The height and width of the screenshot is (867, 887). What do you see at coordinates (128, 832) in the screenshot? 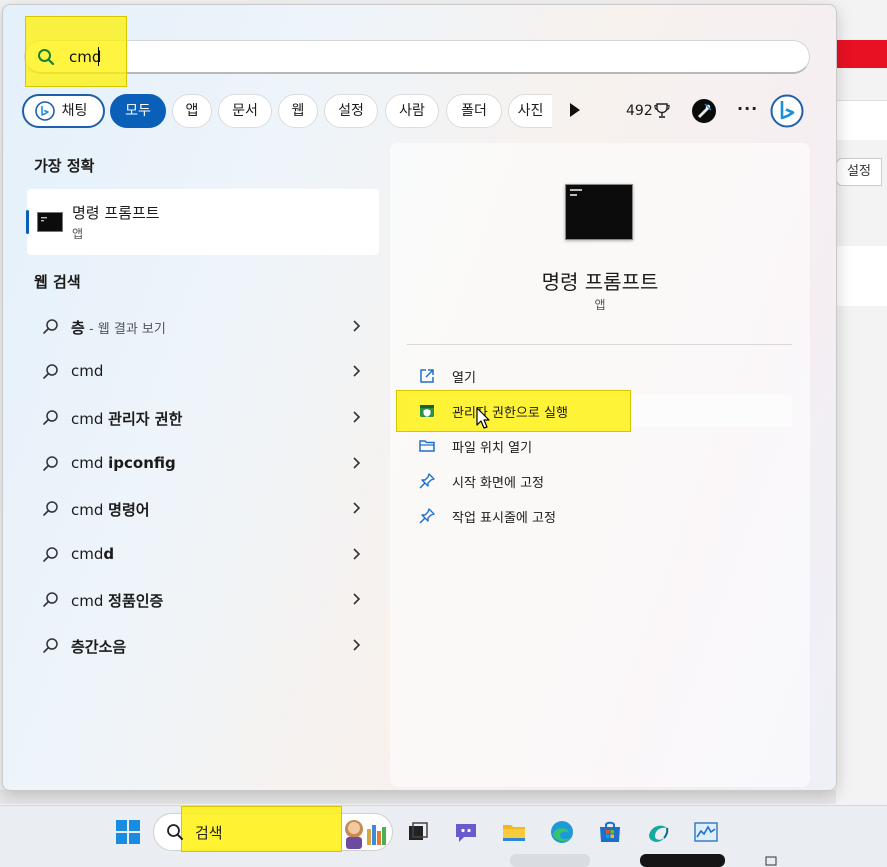
I see `windows-start-icon` at bounding box center [128, 832].